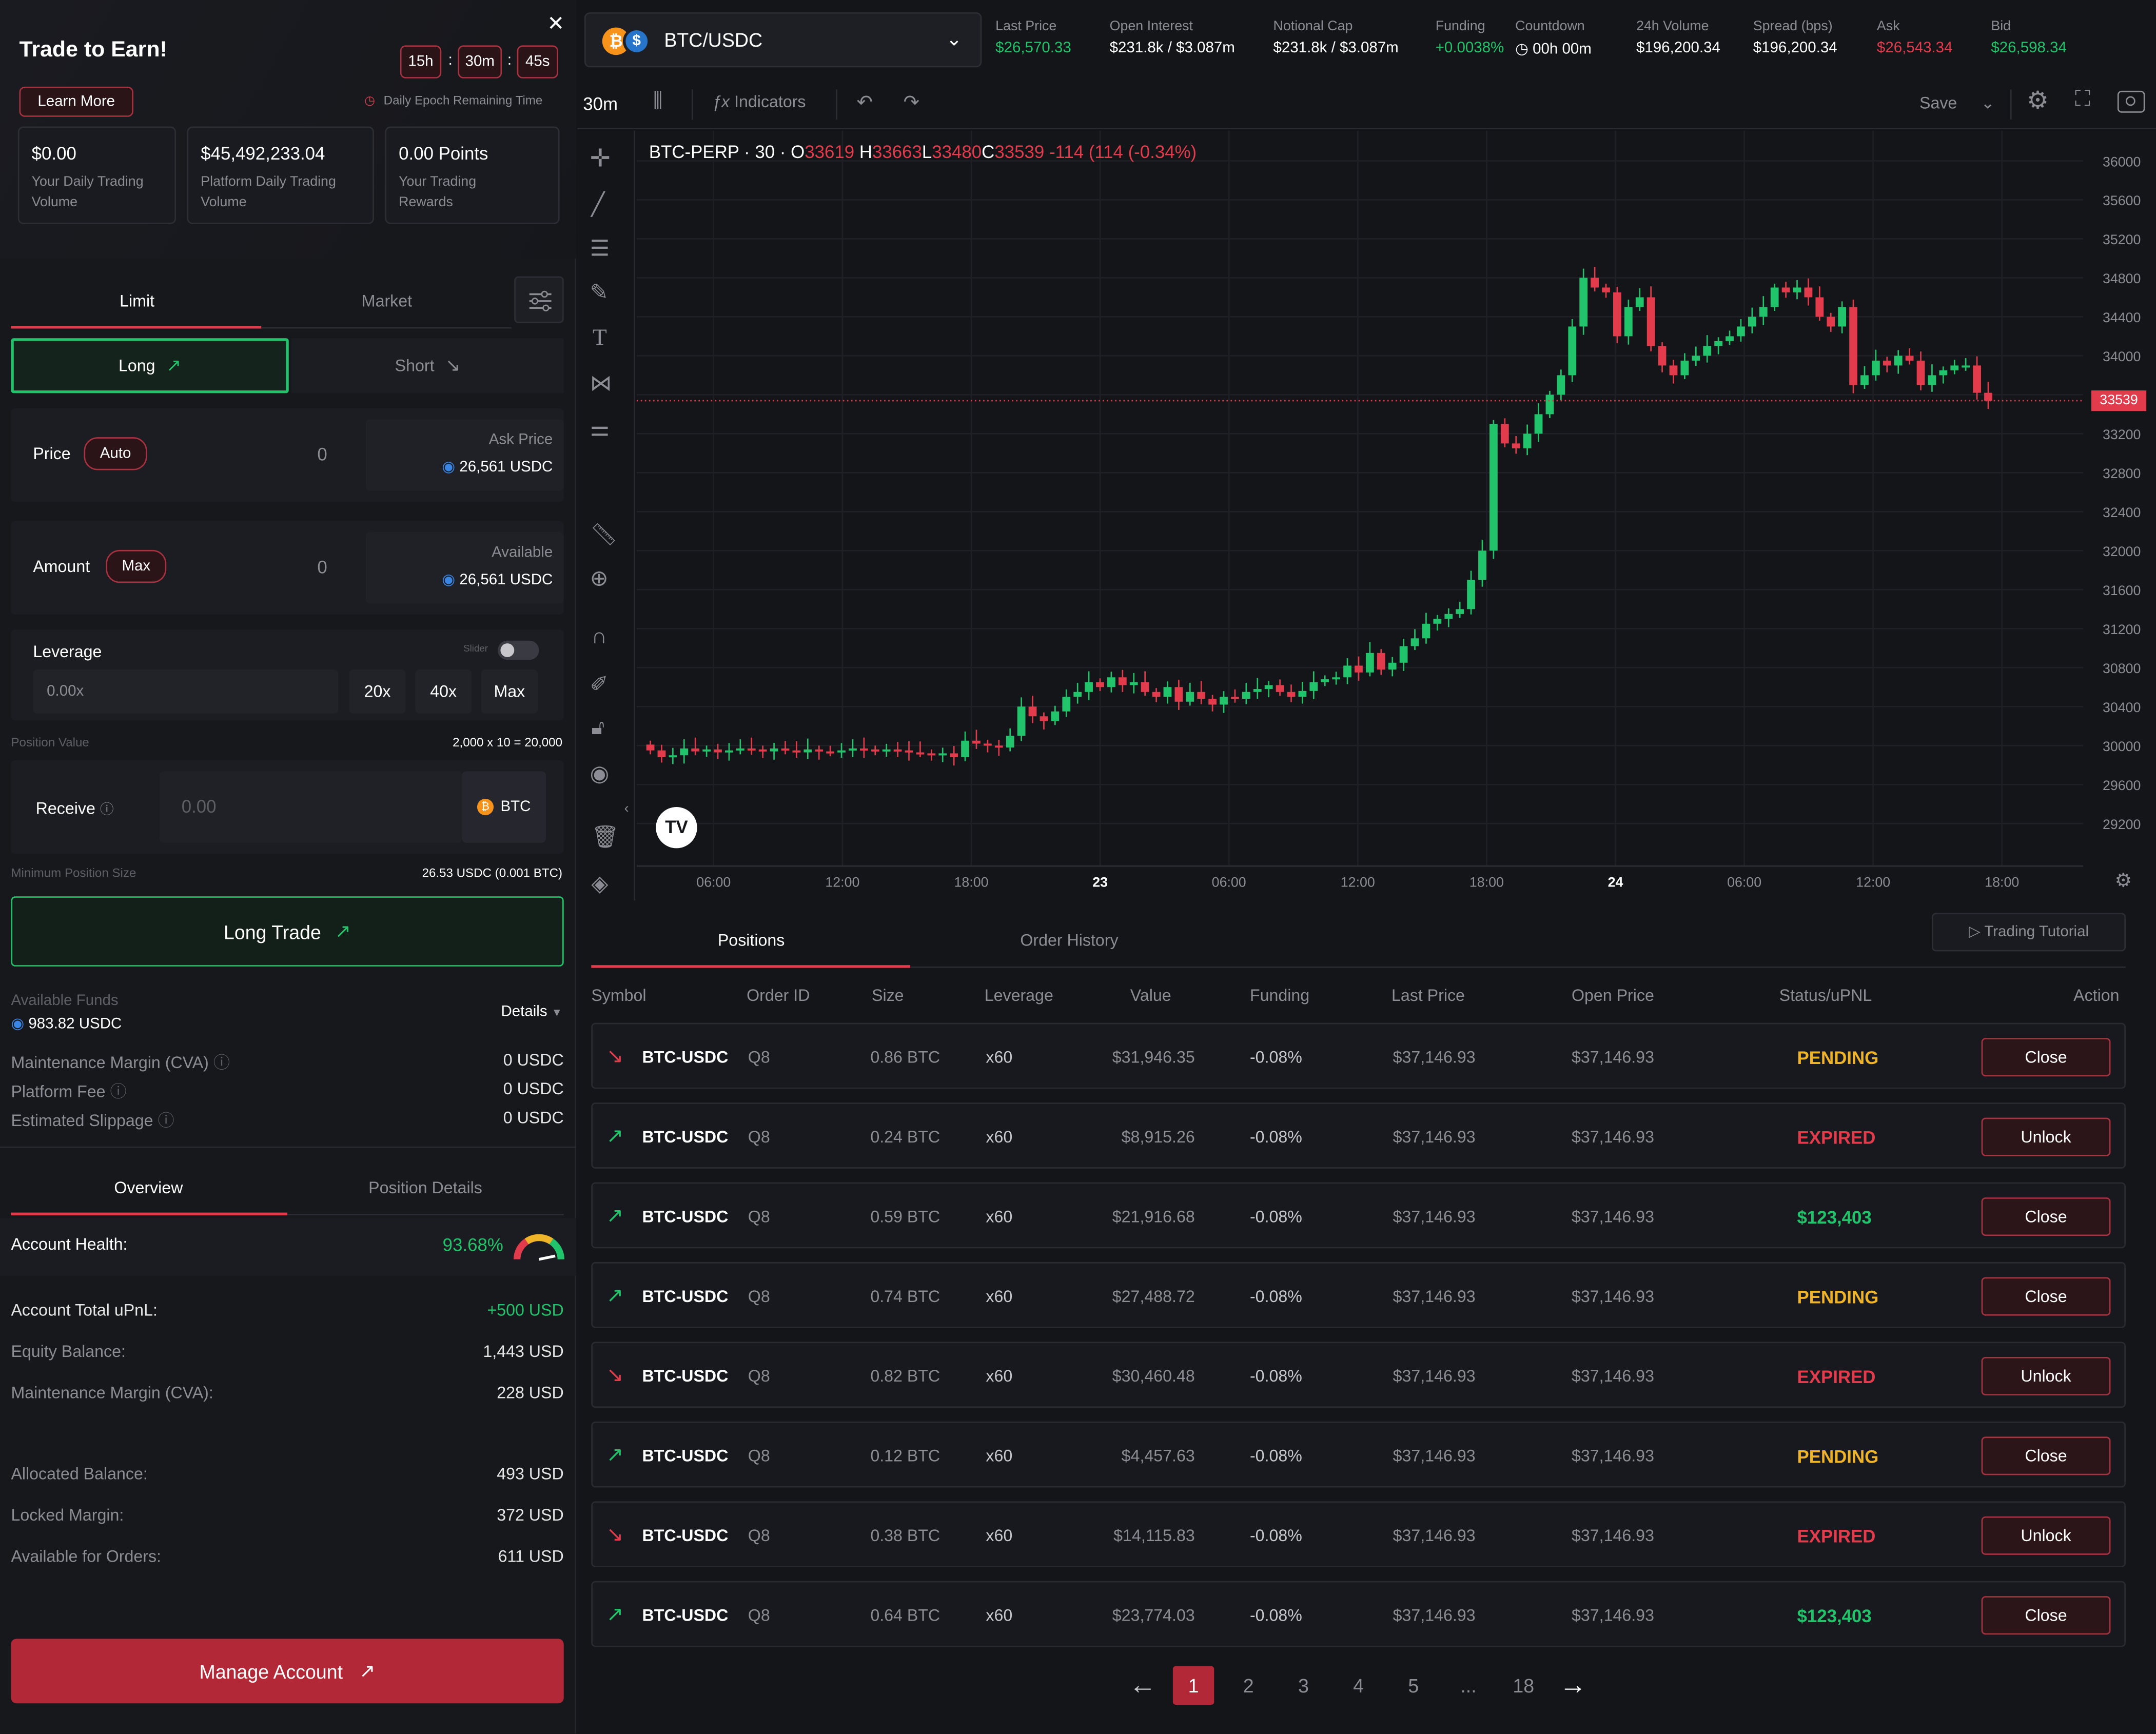 The image size is (2156, 1734). I want to click on undo-icon: ↶, so click(865, 102).